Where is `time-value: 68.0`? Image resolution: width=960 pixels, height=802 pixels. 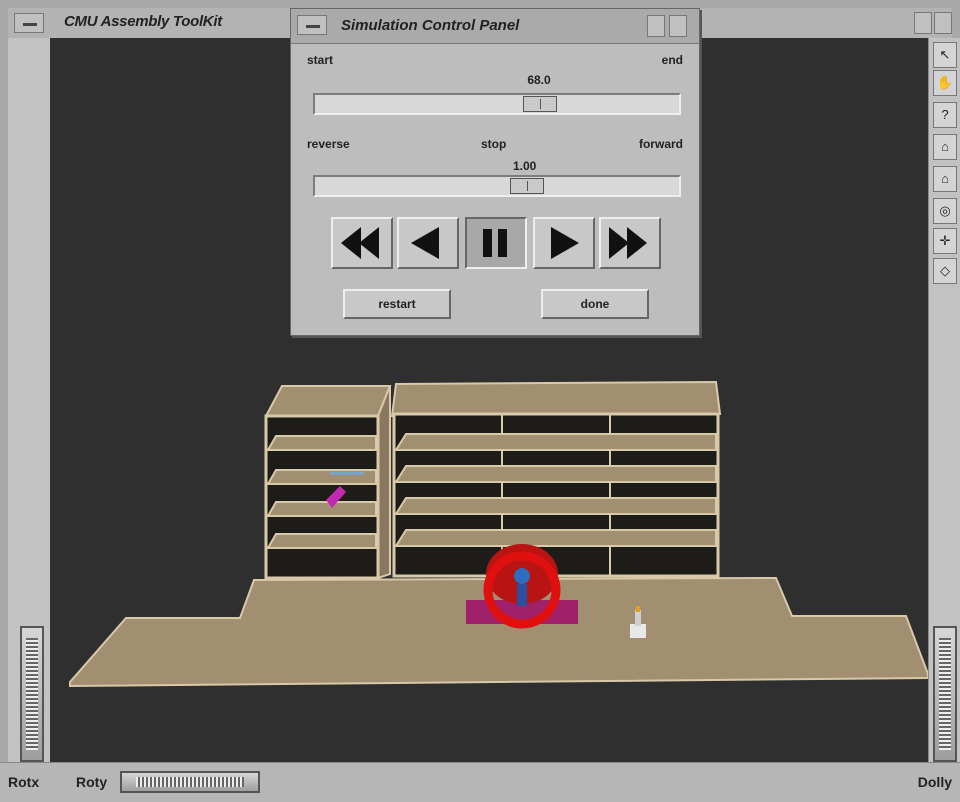
time-value: 68.0 is located at coordinates (539, 80).